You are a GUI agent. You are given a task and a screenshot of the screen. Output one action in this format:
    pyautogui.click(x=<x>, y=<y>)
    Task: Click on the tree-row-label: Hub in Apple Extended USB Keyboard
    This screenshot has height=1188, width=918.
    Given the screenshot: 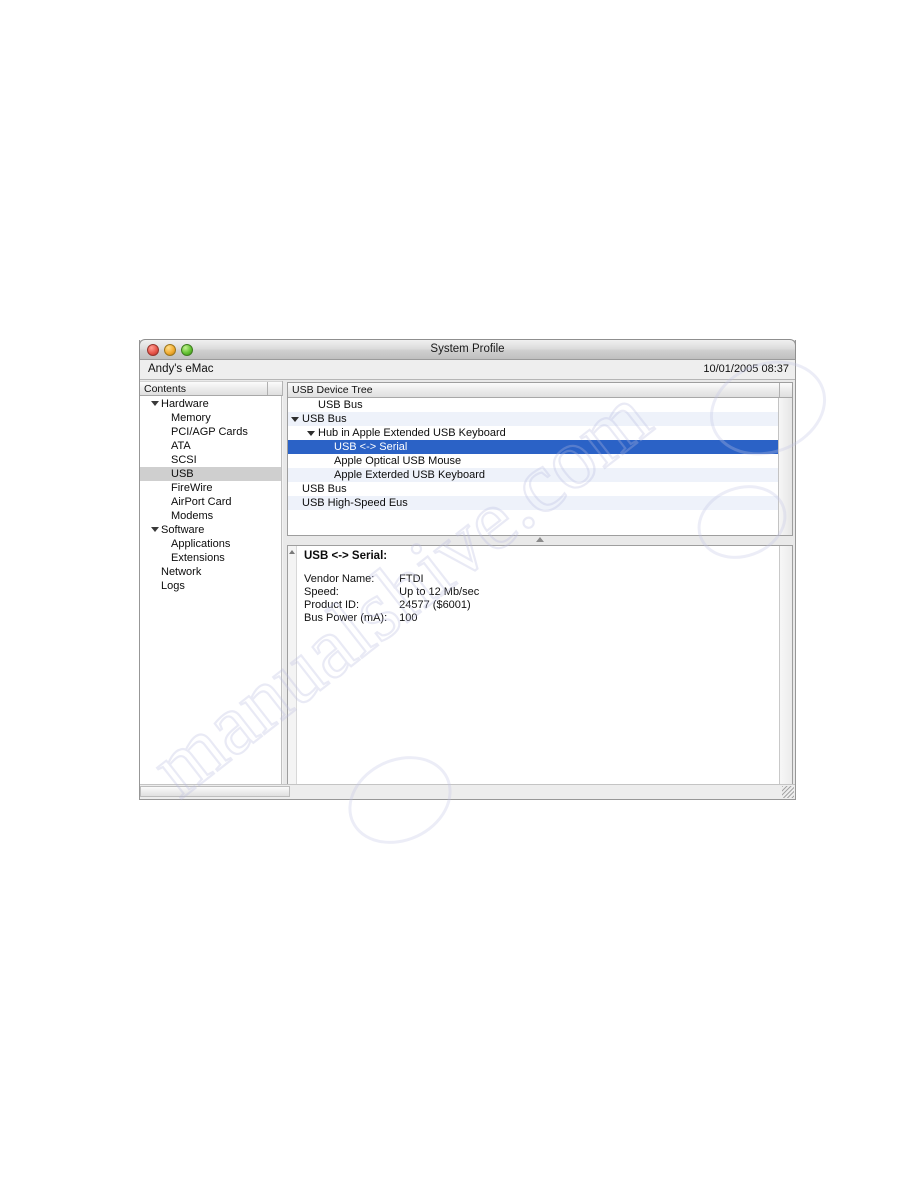 What is the action you would take?
    pyautogui.click(x=412, y=433)
    